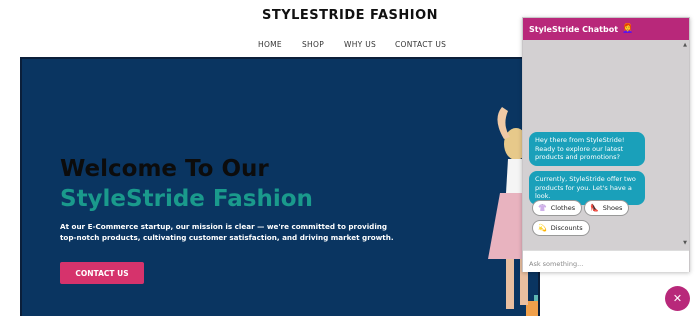 This screenshot has width=700, height=316. Describe the element at coordinates (360, 44) in the screenshot. I see `nav-why-us: WHY US` at that location.